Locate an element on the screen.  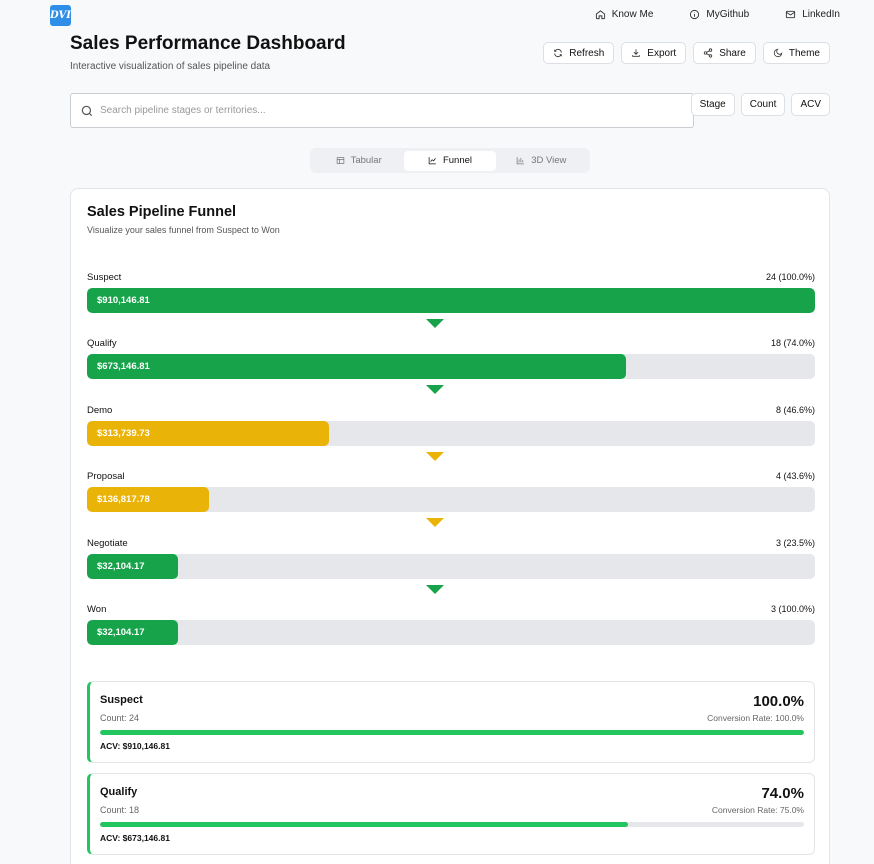
metric-stage-name: Qualify is located at coordinates (119, 792).